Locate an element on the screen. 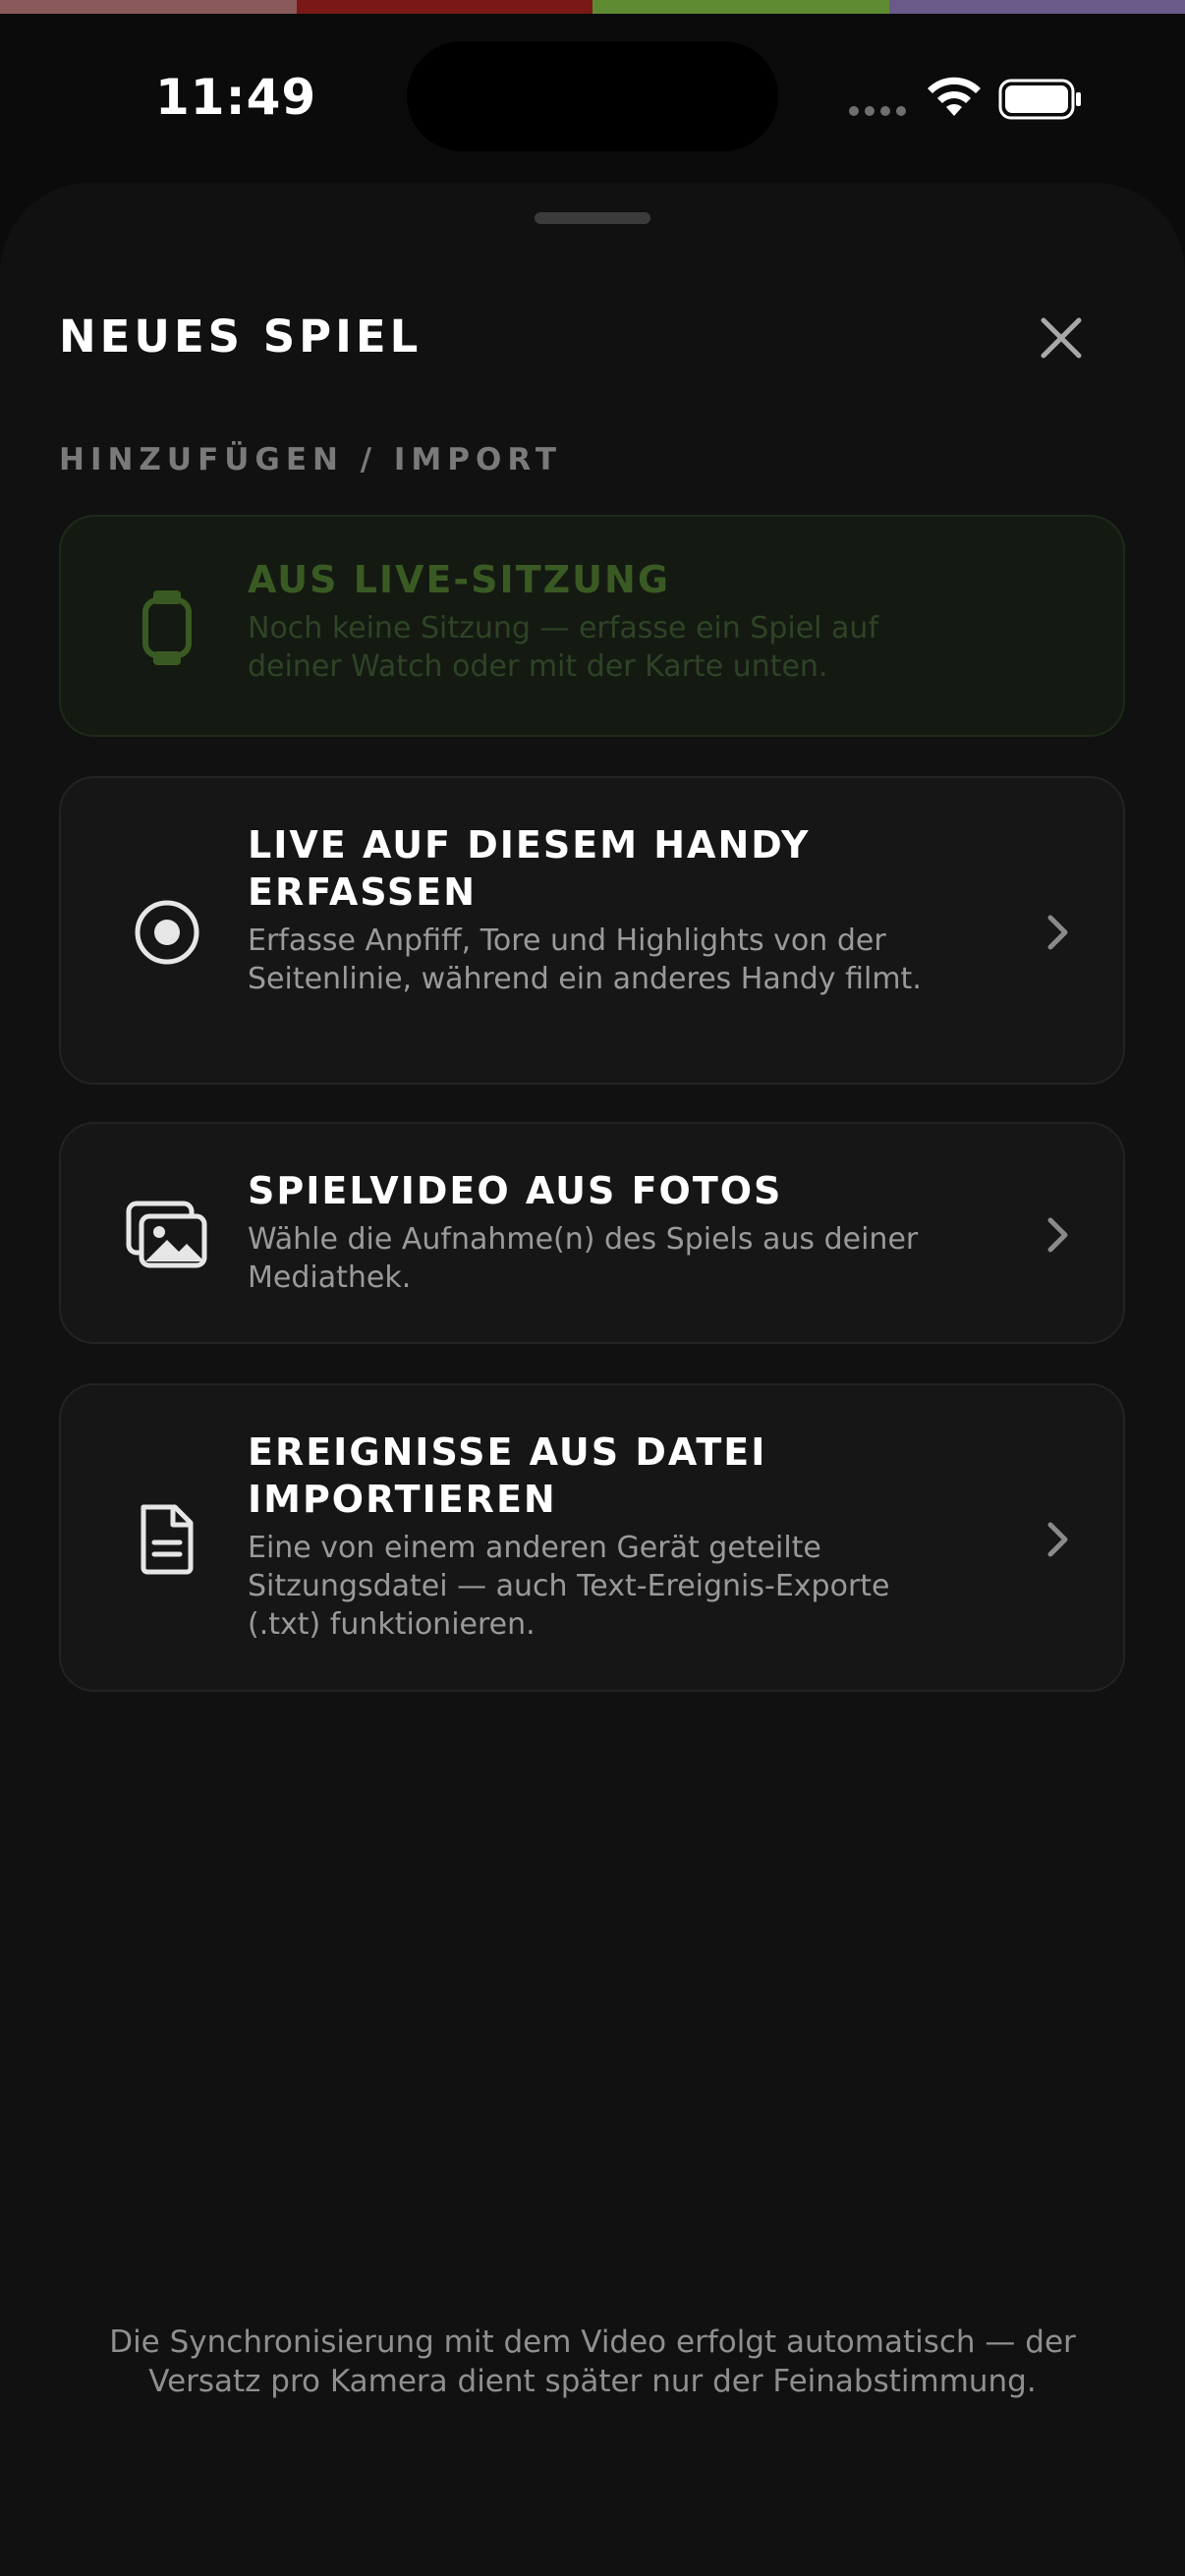  close-button is located at coordinates (1061, 338).